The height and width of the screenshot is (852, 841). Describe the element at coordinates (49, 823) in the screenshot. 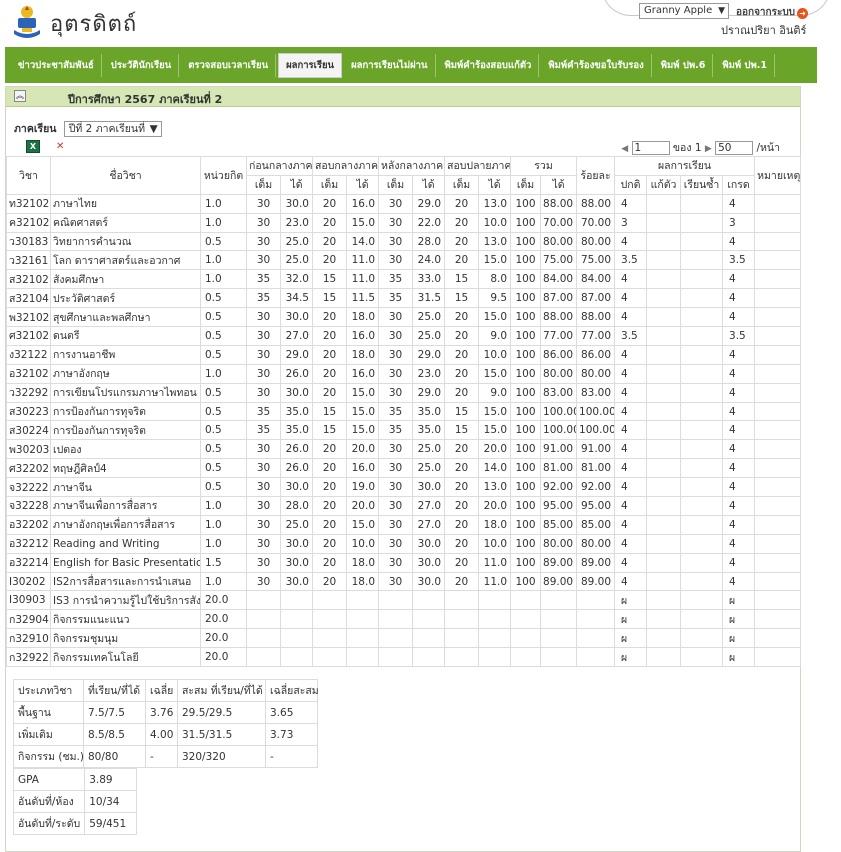

I see `gpa-label: อันดับที่/ระดับ` at that location.